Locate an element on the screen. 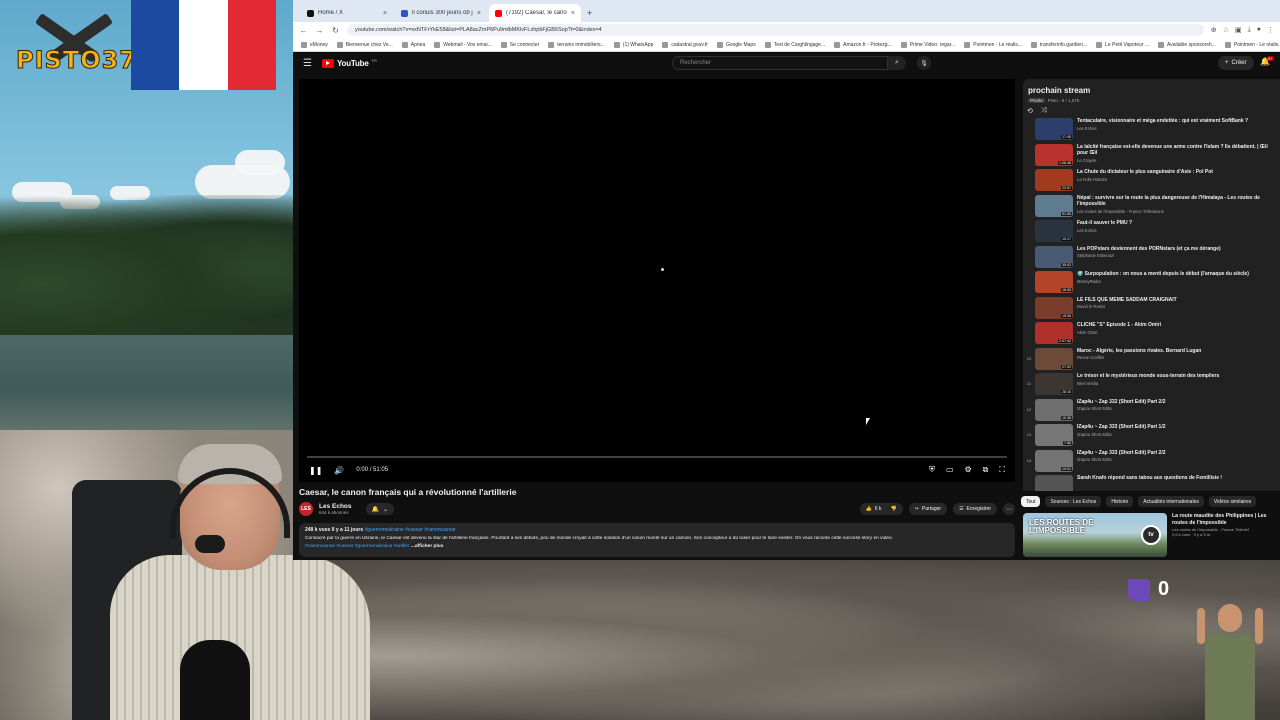 This screenshot has height=720, width=1280. playlist-thumbnail: 1:06:48 is located at coordinates (1054, 154).